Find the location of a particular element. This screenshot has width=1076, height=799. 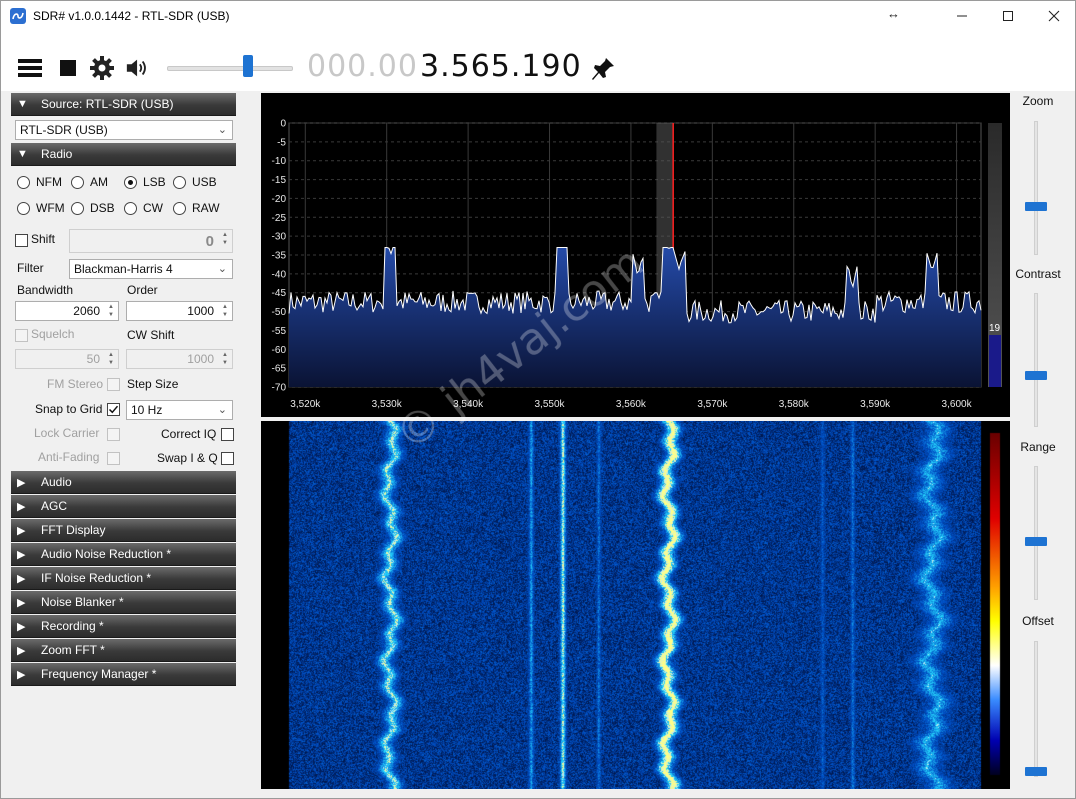

close-button is located at coordinates (1053, 16).